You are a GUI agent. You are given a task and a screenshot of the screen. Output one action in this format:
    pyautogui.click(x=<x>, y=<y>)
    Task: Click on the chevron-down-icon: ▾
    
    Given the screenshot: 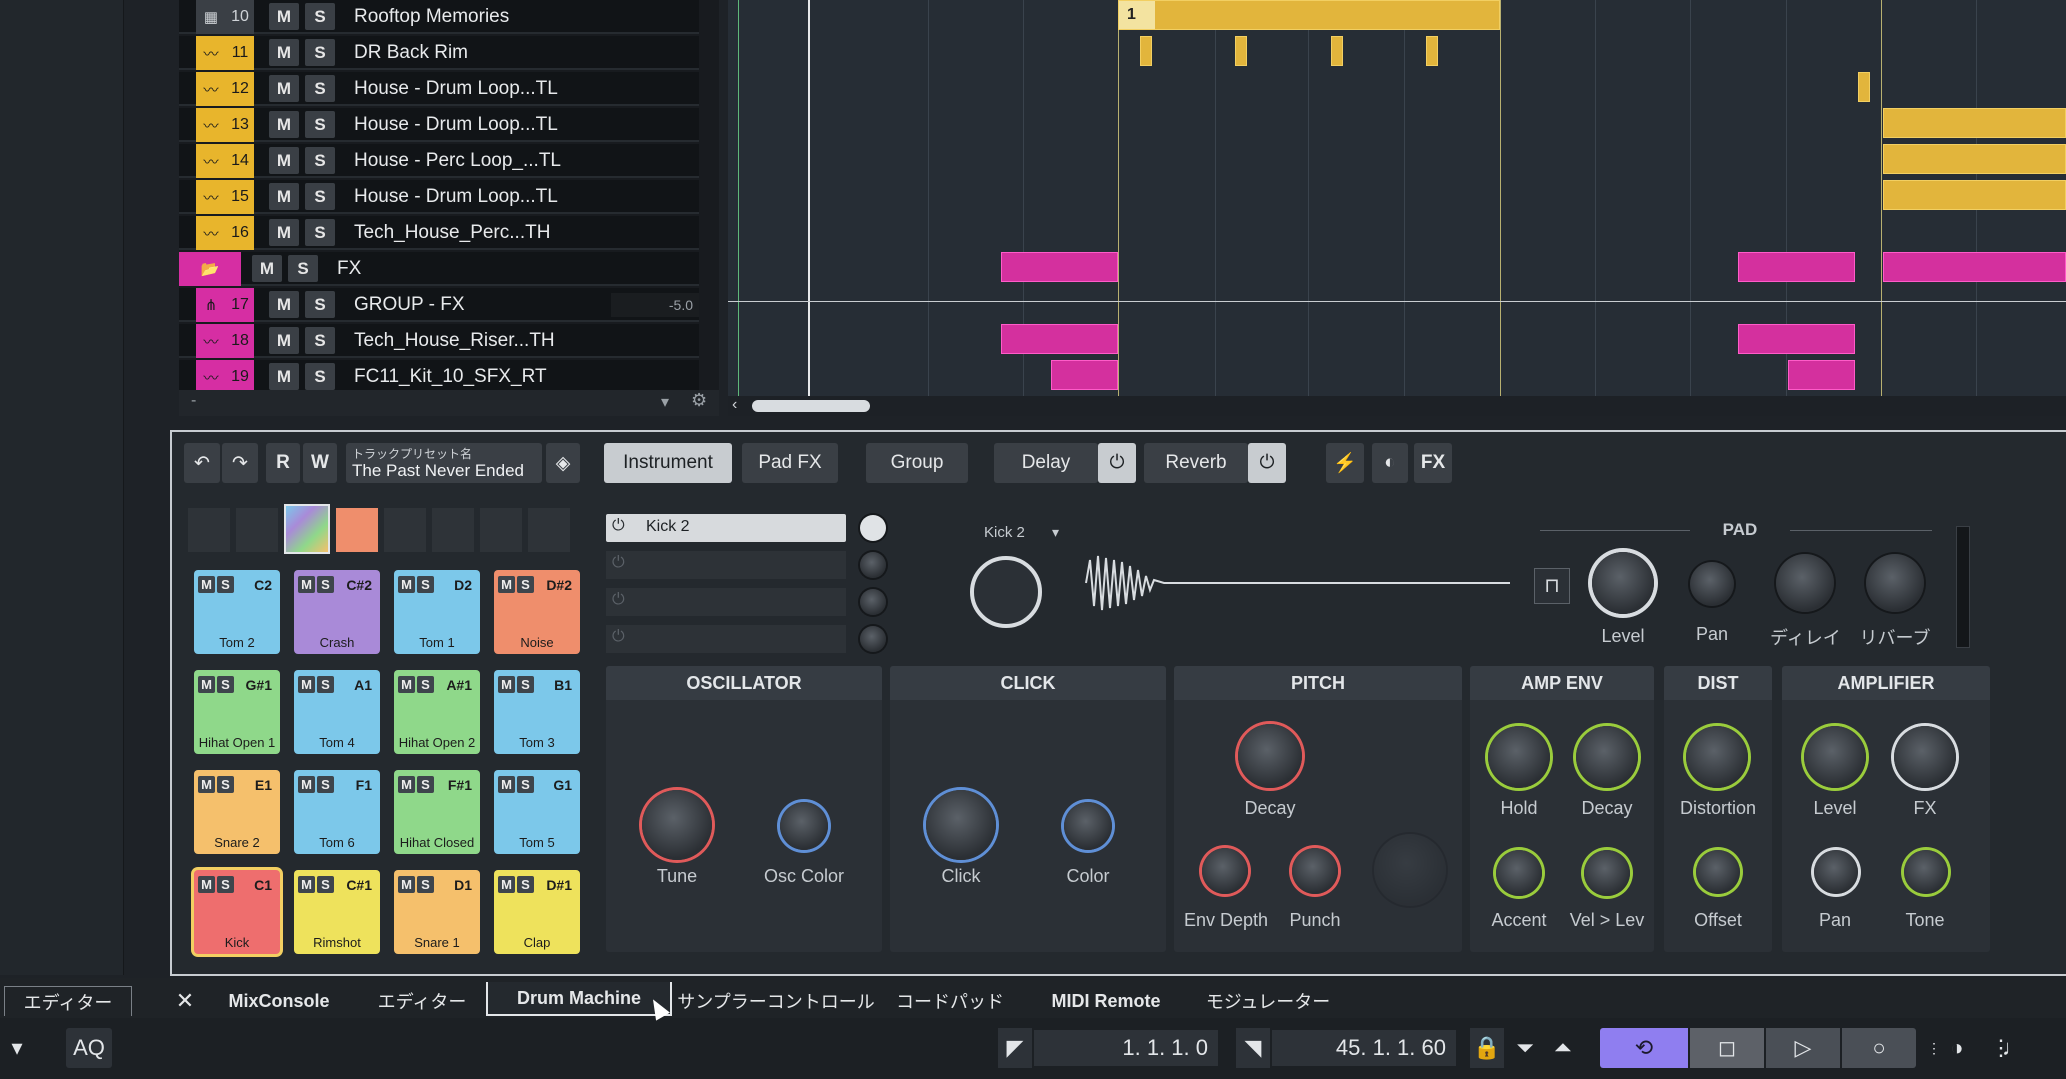 What is the action you would take?
    pyautogui.click(x=665, y=402)
    